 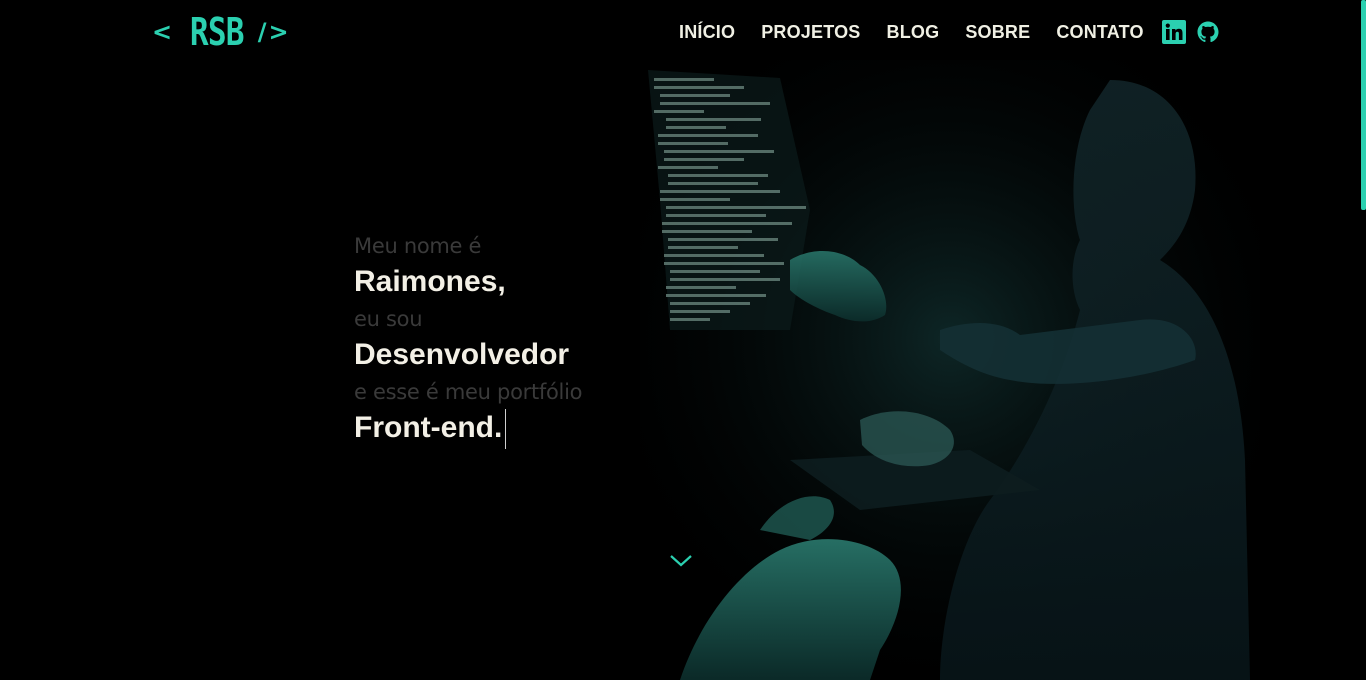 I want to click on social-links, so click(x=1190, y=32).